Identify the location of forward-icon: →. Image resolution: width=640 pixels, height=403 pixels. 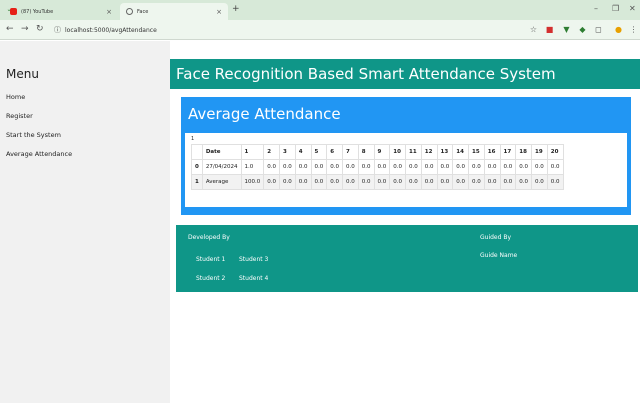
(25, 29).